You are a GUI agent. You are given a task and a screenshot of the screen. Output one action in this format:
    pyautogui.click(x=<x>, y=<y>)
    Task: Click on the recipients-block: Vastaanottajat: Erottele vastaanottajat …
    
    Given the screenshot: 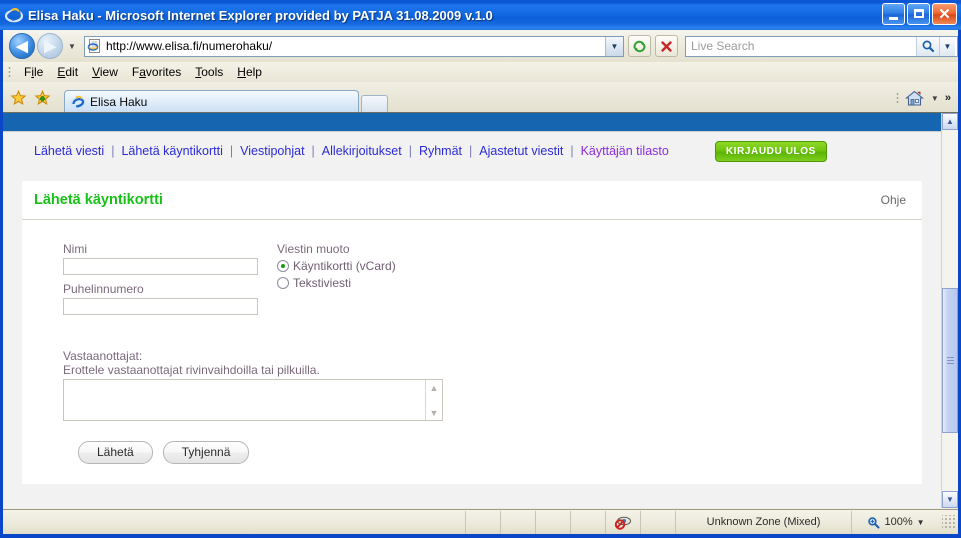 What is the action you would take?
    pyautogui.click(x=472, y=385)
    